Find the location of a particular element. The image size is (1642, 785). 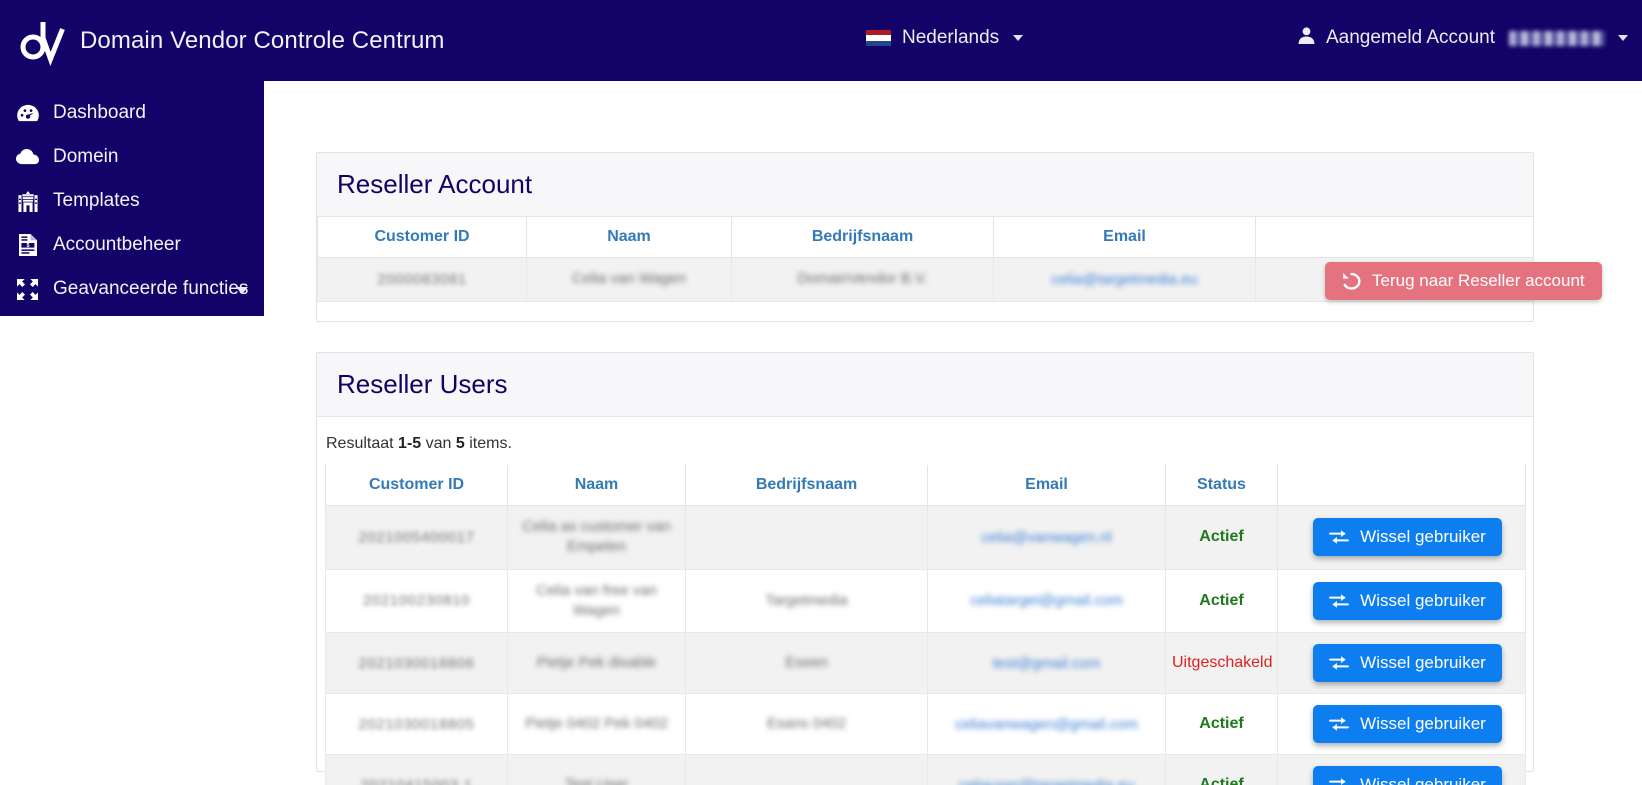

cell-customer-id: 2021005400017 is located at coordinates (416, 537).